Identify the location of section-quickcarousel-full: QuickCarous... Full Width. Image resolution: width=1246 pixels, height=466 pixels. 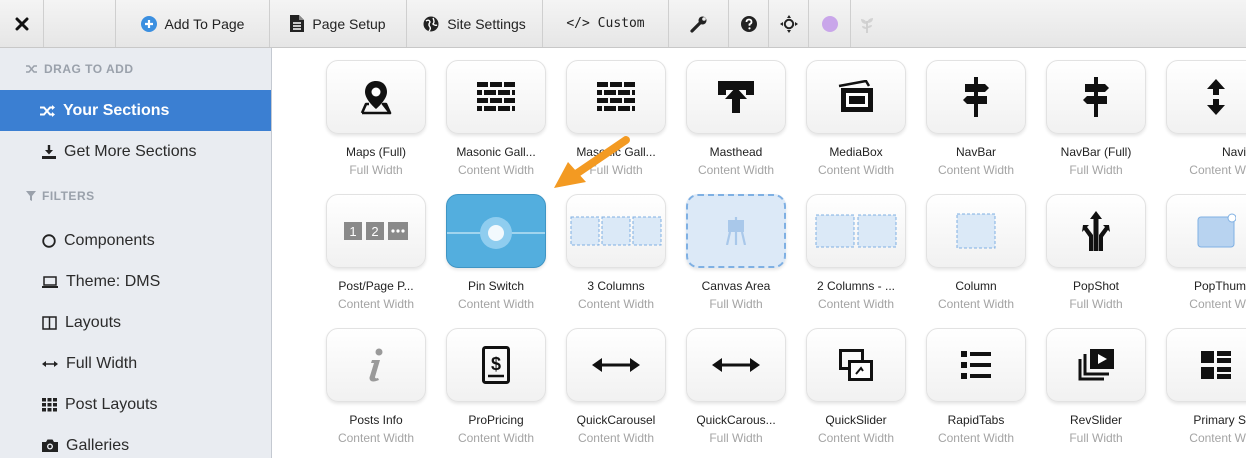
(732, 388).